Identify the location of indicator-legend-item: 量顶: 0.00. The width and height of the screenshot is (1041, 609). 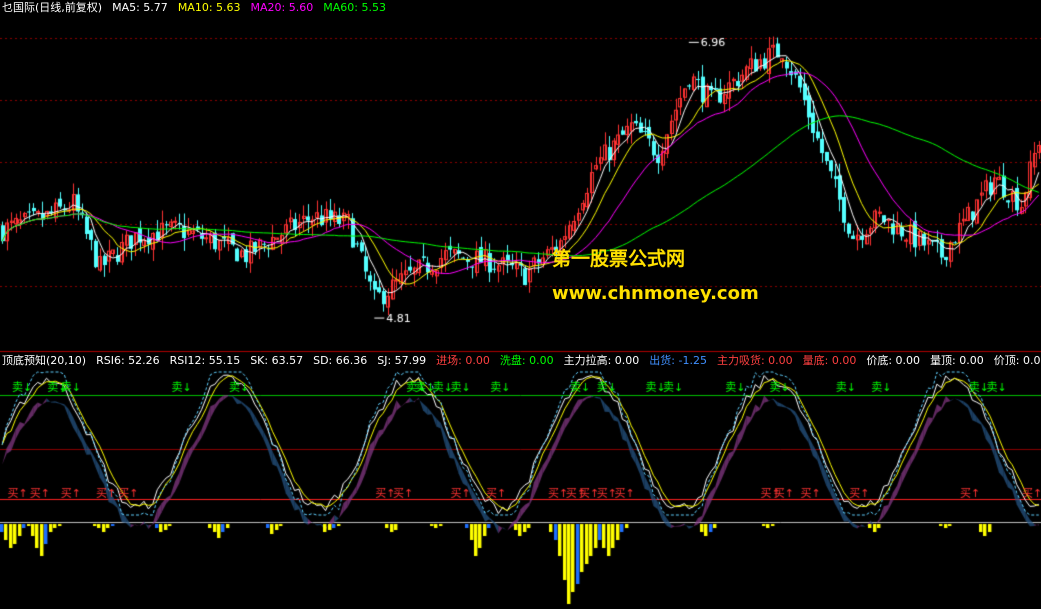
(957, 360).